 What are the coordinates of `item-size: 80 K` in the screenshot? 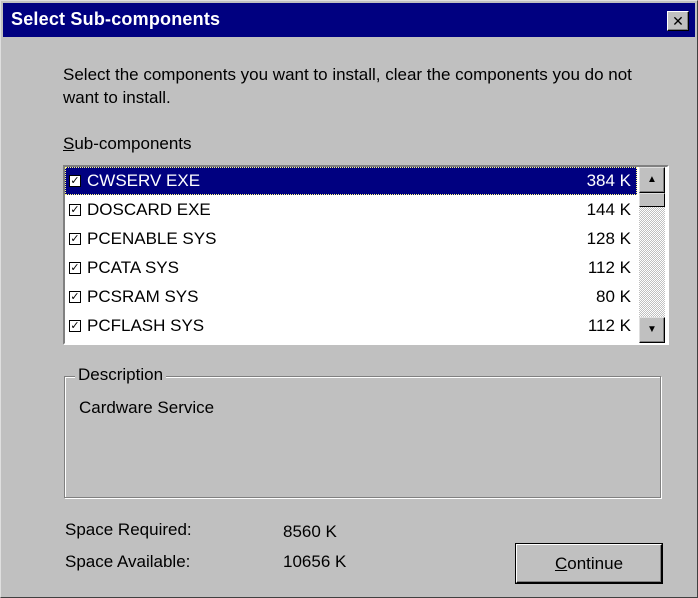 It's located at (613, 296).